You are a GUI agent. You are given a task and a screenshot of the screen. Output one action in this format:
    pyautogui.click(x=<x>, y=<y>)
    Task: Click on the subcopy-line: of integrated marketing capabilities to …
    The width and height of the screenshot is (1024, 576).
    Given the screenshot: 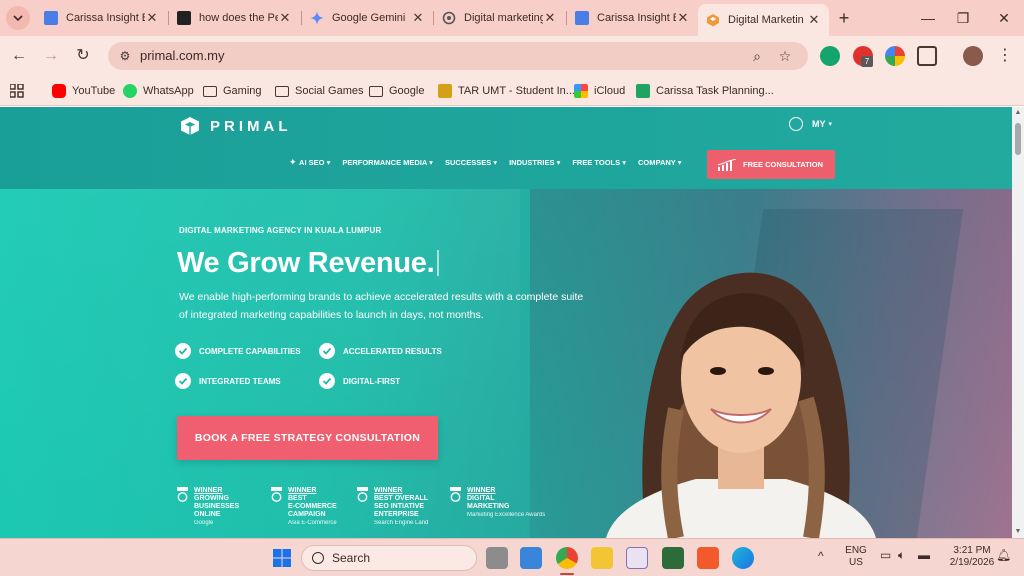 What is the action you would take?
    pyautogui.click(x=331, y=315)
    